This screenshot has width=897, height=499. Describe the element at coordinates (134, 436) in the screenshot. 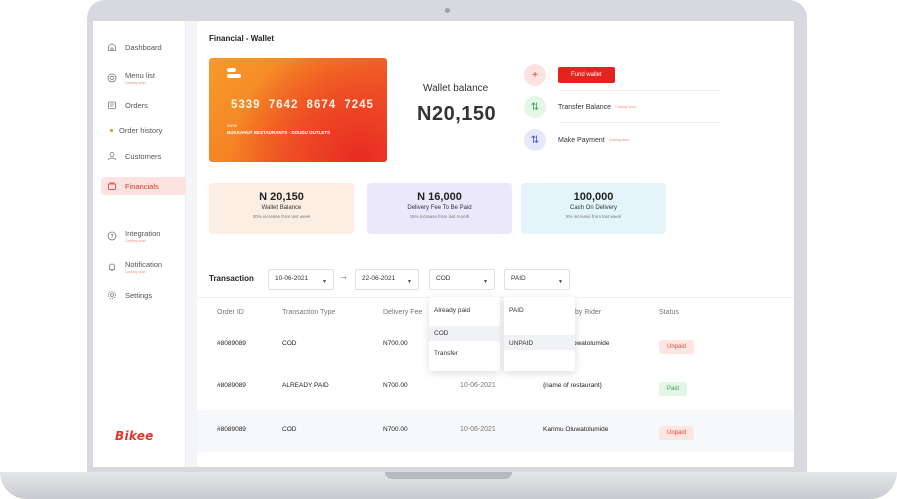

I see `bikee-logo: Bikee` at that location.